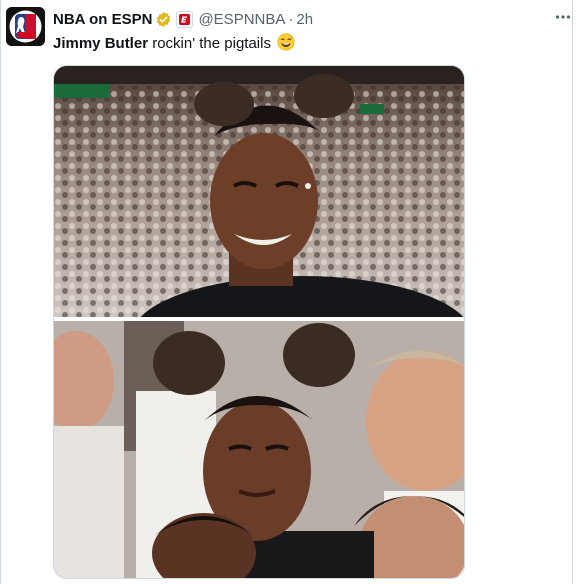 This screenshot has height=584, width=576. I want to click on post-time: 2h, so click(304, 19).